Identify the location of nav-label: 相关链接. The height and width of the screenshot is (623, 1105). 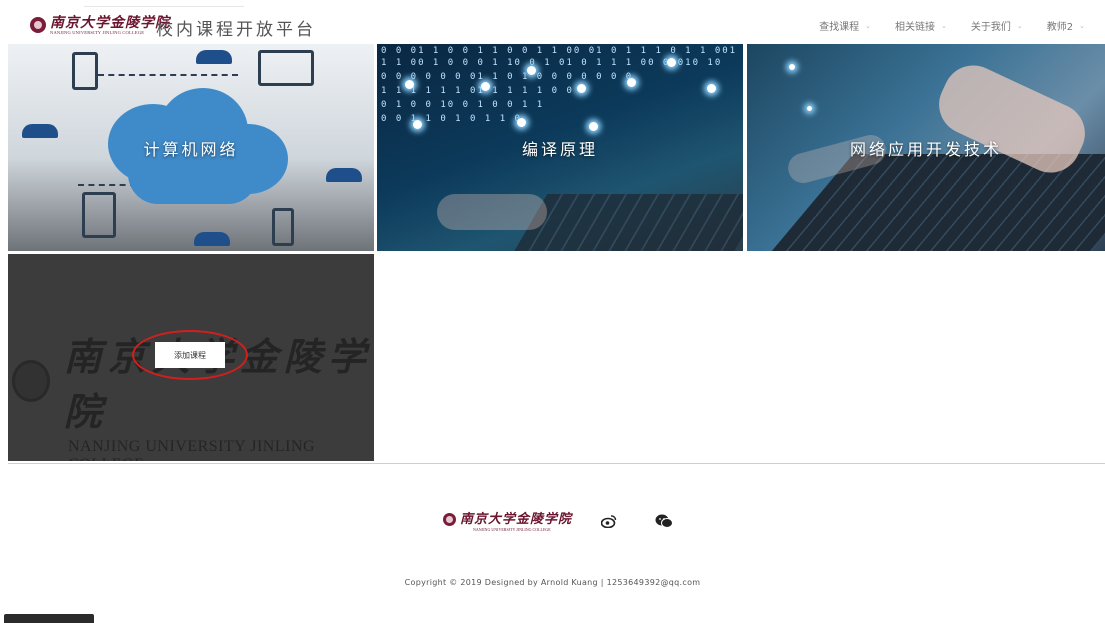
(915, 27).